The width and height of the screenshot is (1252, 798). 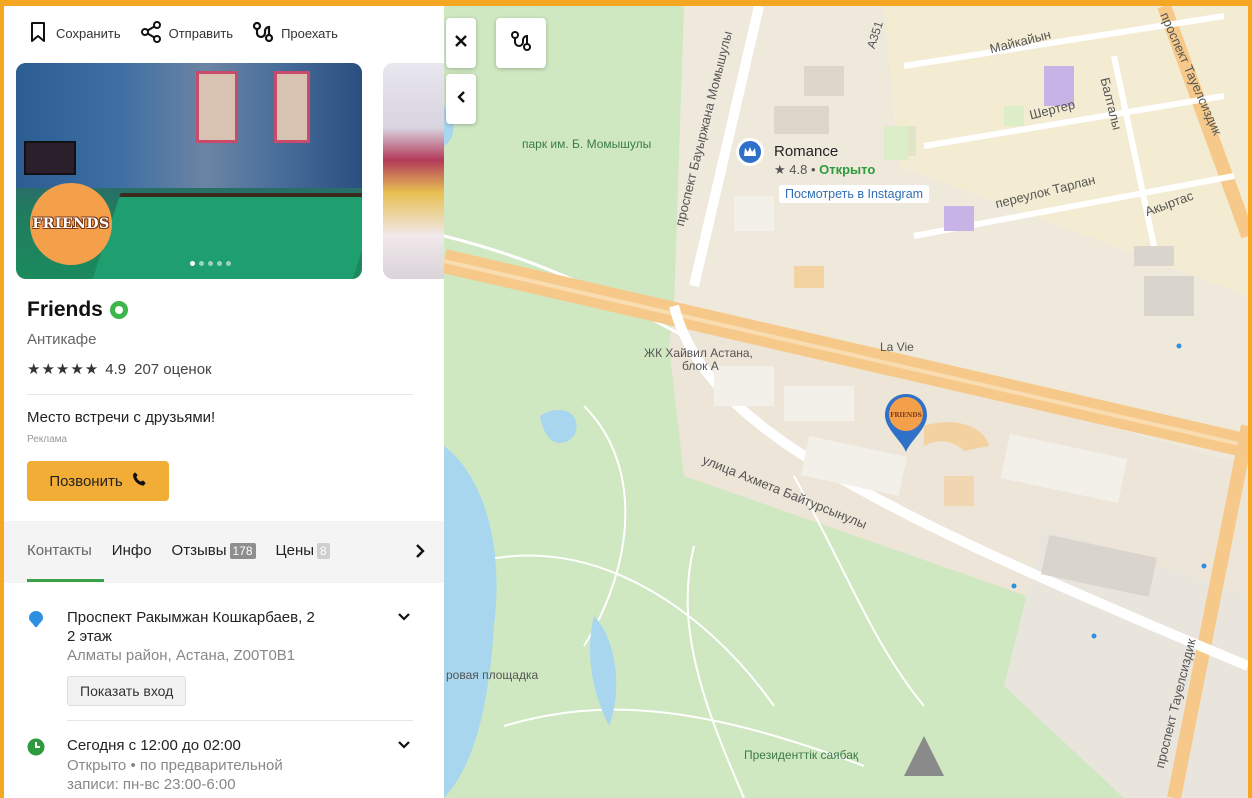 I want to click on route-map-button, so click(x=521, y=43).